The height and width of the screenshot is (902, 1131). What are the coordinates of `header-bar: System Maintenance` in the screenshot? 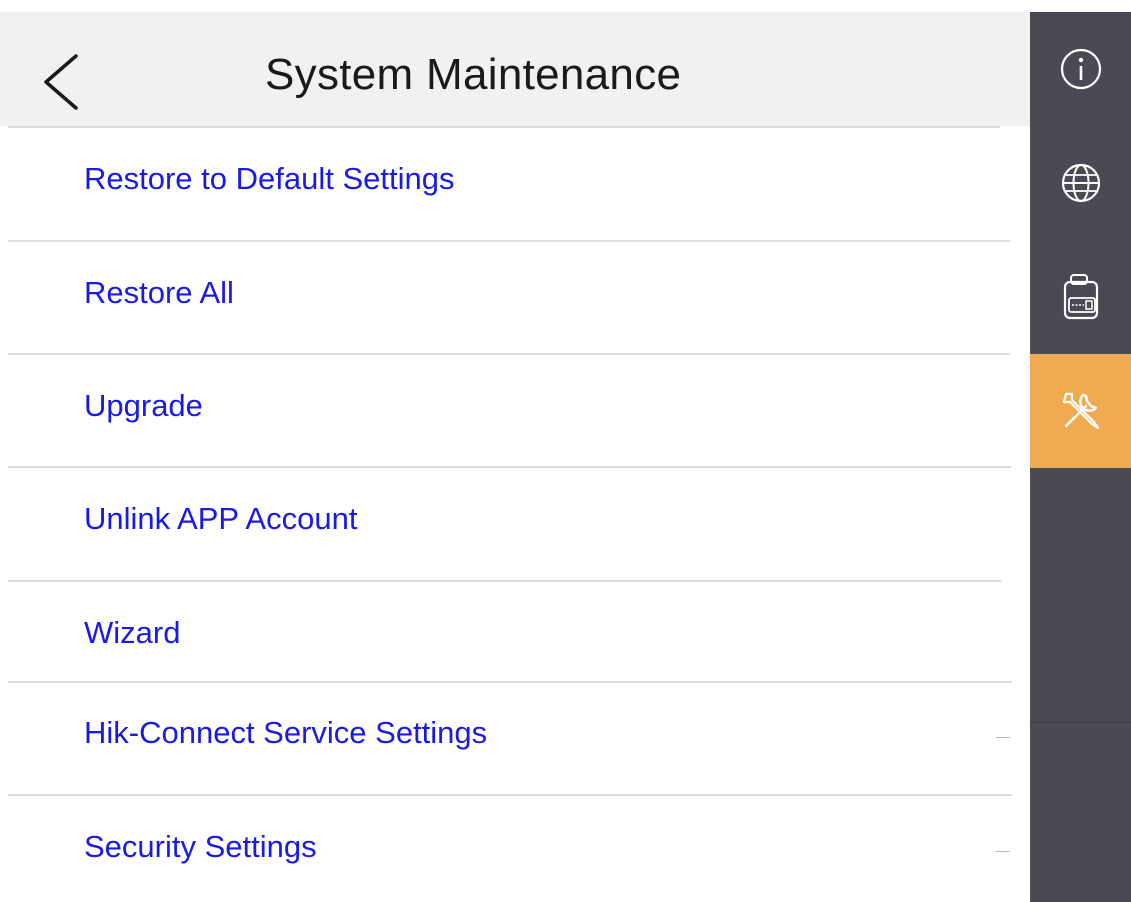 It's located at (515, 69).